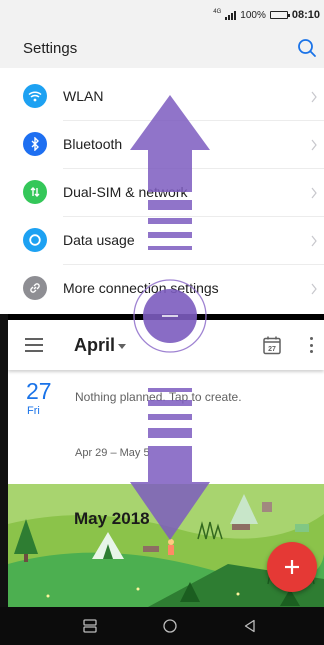 The height and width of the screenshot is (645, 324). I want to click on settings-item-data-usage: Data usage, so click(162, 240).